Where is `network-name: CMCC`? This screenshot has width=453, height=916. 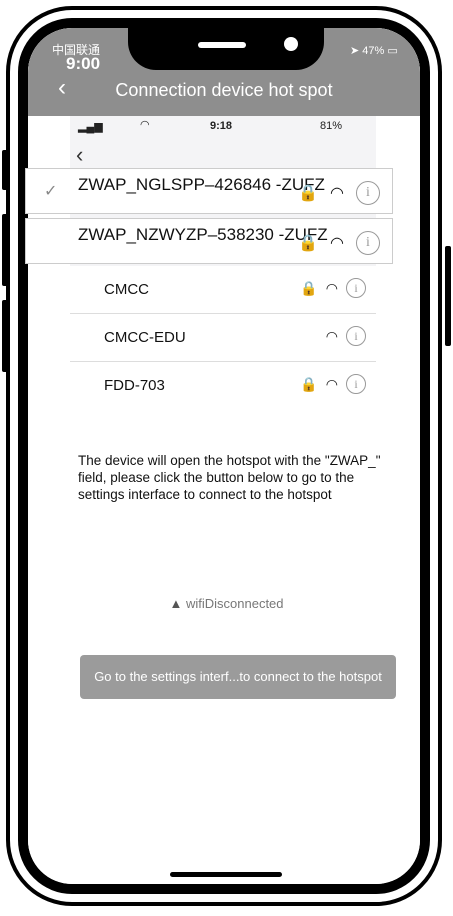 network-name: CMCC is located at coordinates (126, 289).